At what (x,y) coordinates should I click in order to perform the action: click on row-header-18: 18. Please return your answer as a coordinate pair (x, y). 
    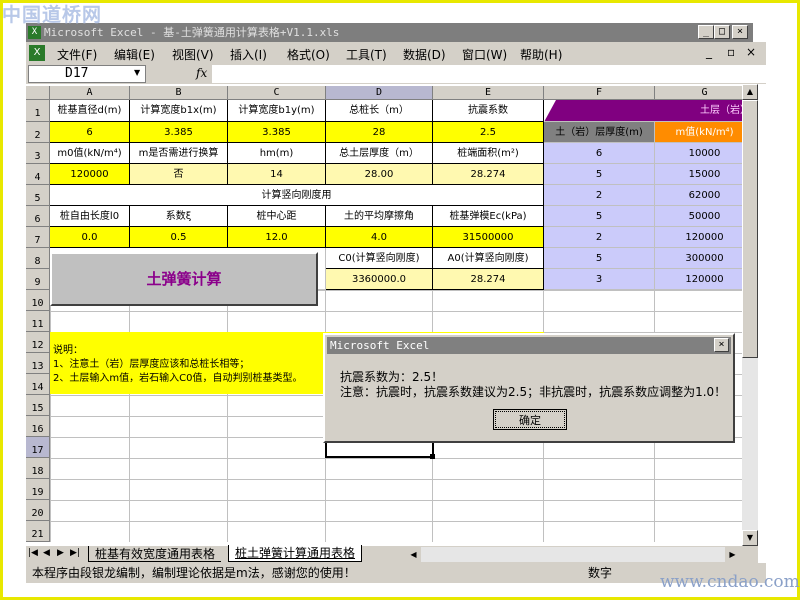
    Looking at the image, I should click on (38, 468).